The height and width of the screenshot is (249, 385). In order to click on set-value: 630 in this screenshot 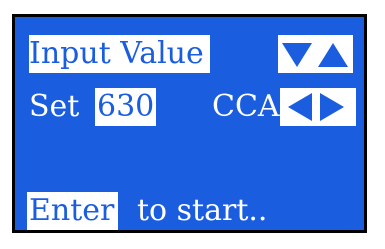, I will do `click(126, 107)`.